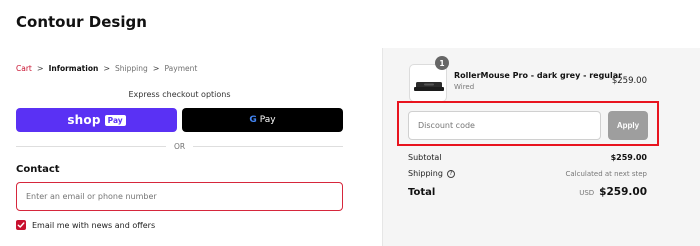 The image size is (700, 246). Describe the element at coordinates (629, 81) in the screenshot. I see `product-price: $259.00` at that location.